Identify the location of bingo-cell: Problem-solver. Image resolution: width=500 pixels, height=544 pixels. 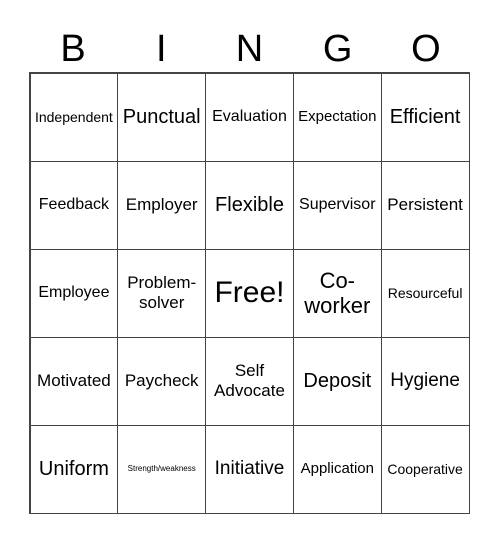
(162, 293).